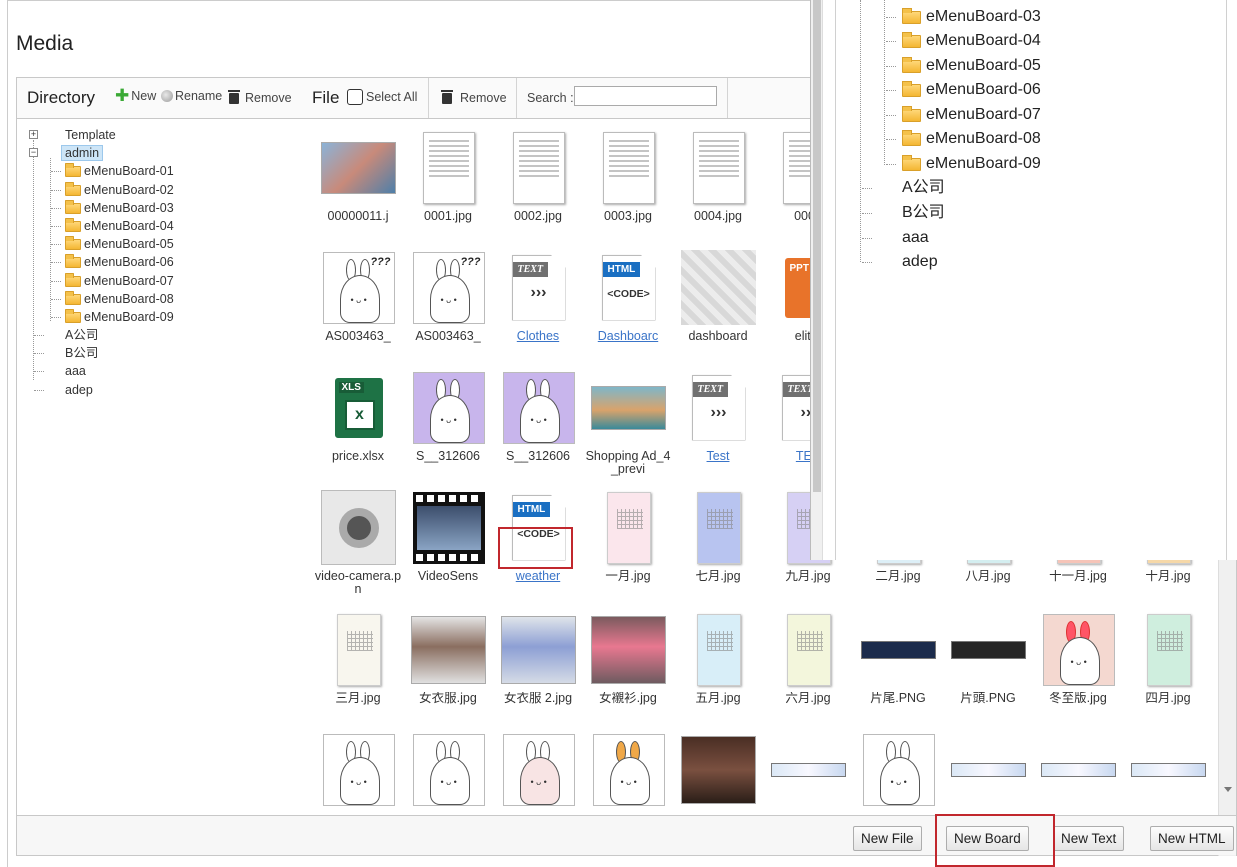  I want to click on file-tile: 00000011.j, so click(358, 179).